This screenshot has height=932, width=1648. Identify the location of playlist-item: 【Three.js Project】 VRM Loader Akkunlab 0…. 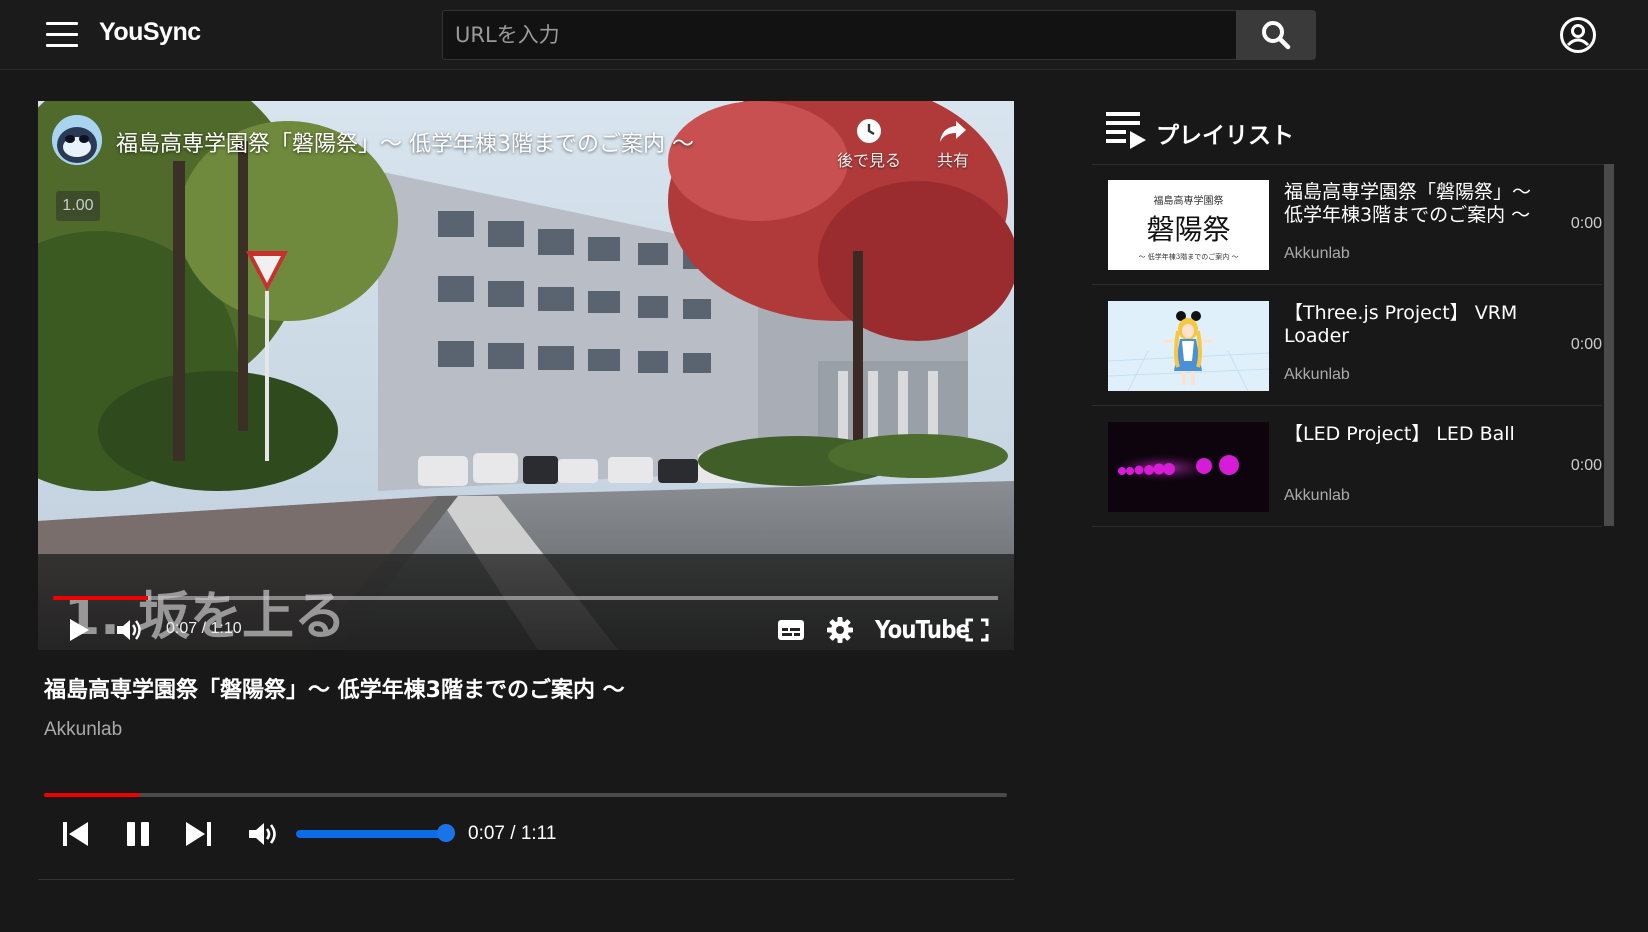
(1347, 346).